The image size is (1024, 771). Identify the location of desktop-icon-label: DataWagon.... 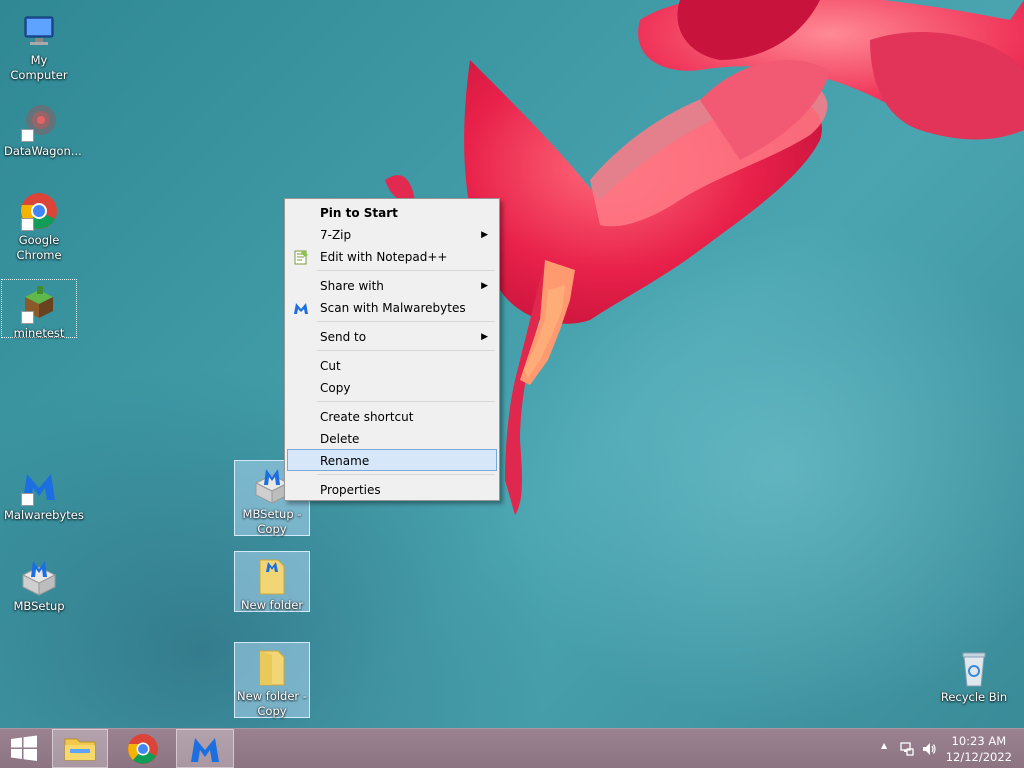
(43, 151).